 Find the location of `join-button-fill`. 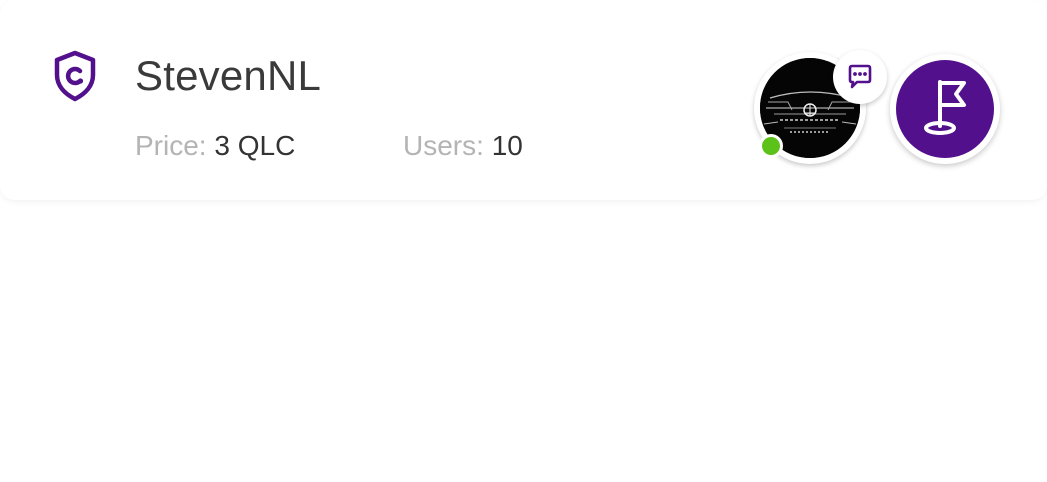

join-button-fill is located at coordinates (945, 109).